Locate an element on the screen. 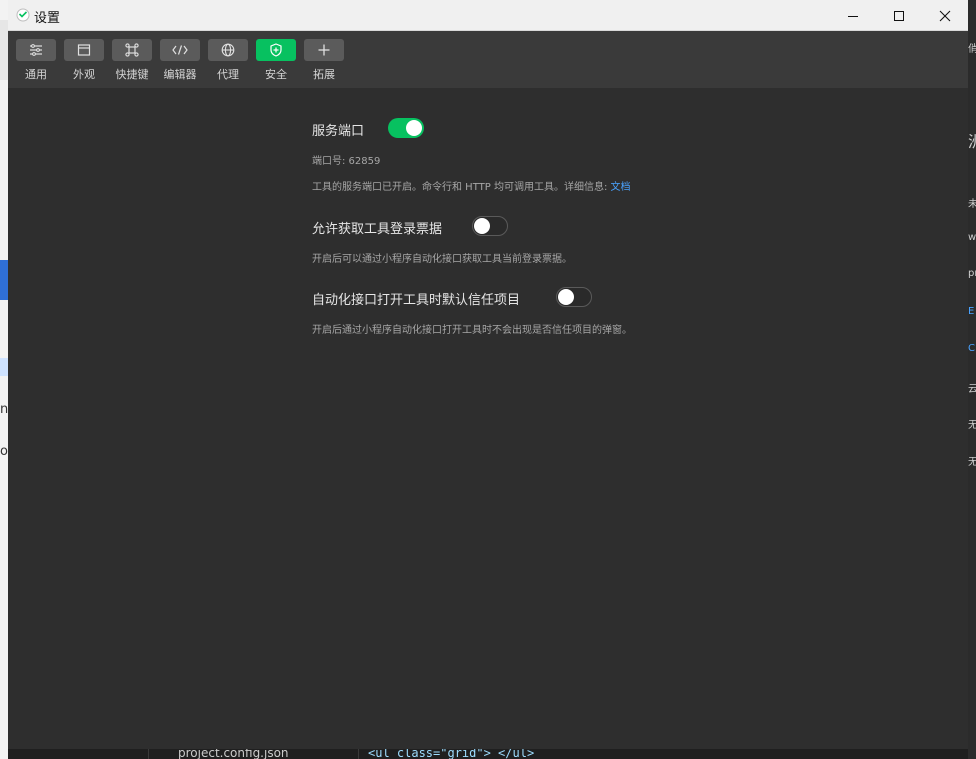 The height and width of the screenshot is (759, 976). settings-toolbar: 通用 外观 快捷键 编辑器 代理 安全 拓展 is located at coordinates (488, 59).